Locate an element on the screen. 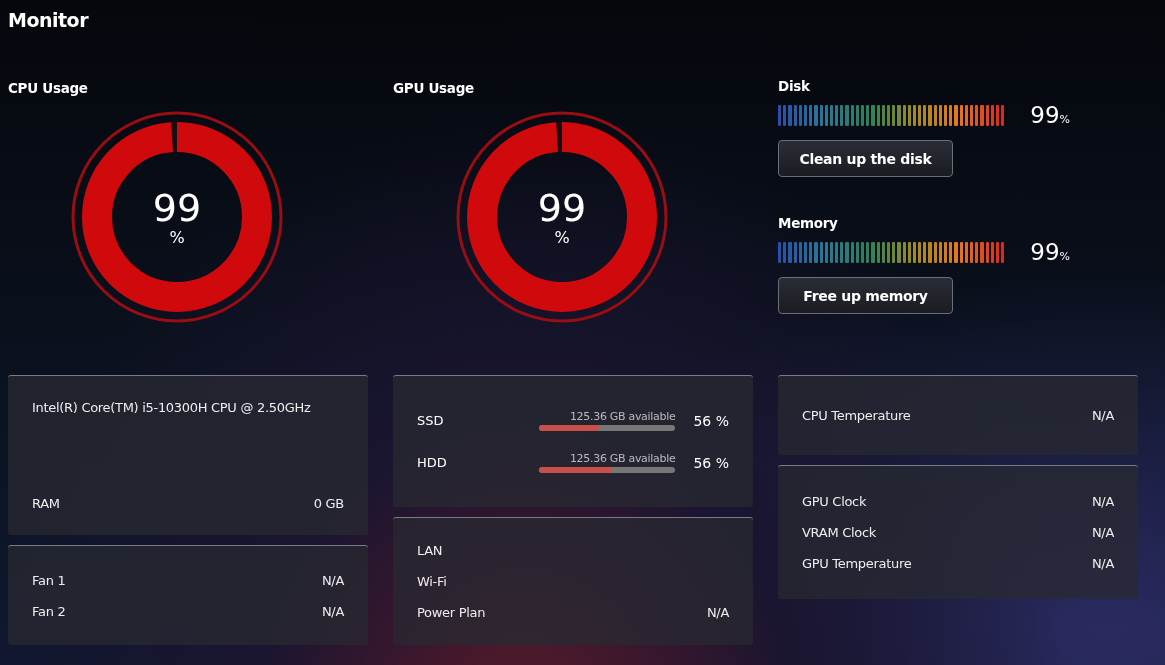 The height and width of the screenshot is (665, 1165). page-title: Monitor is located at coordinates (49, 20).